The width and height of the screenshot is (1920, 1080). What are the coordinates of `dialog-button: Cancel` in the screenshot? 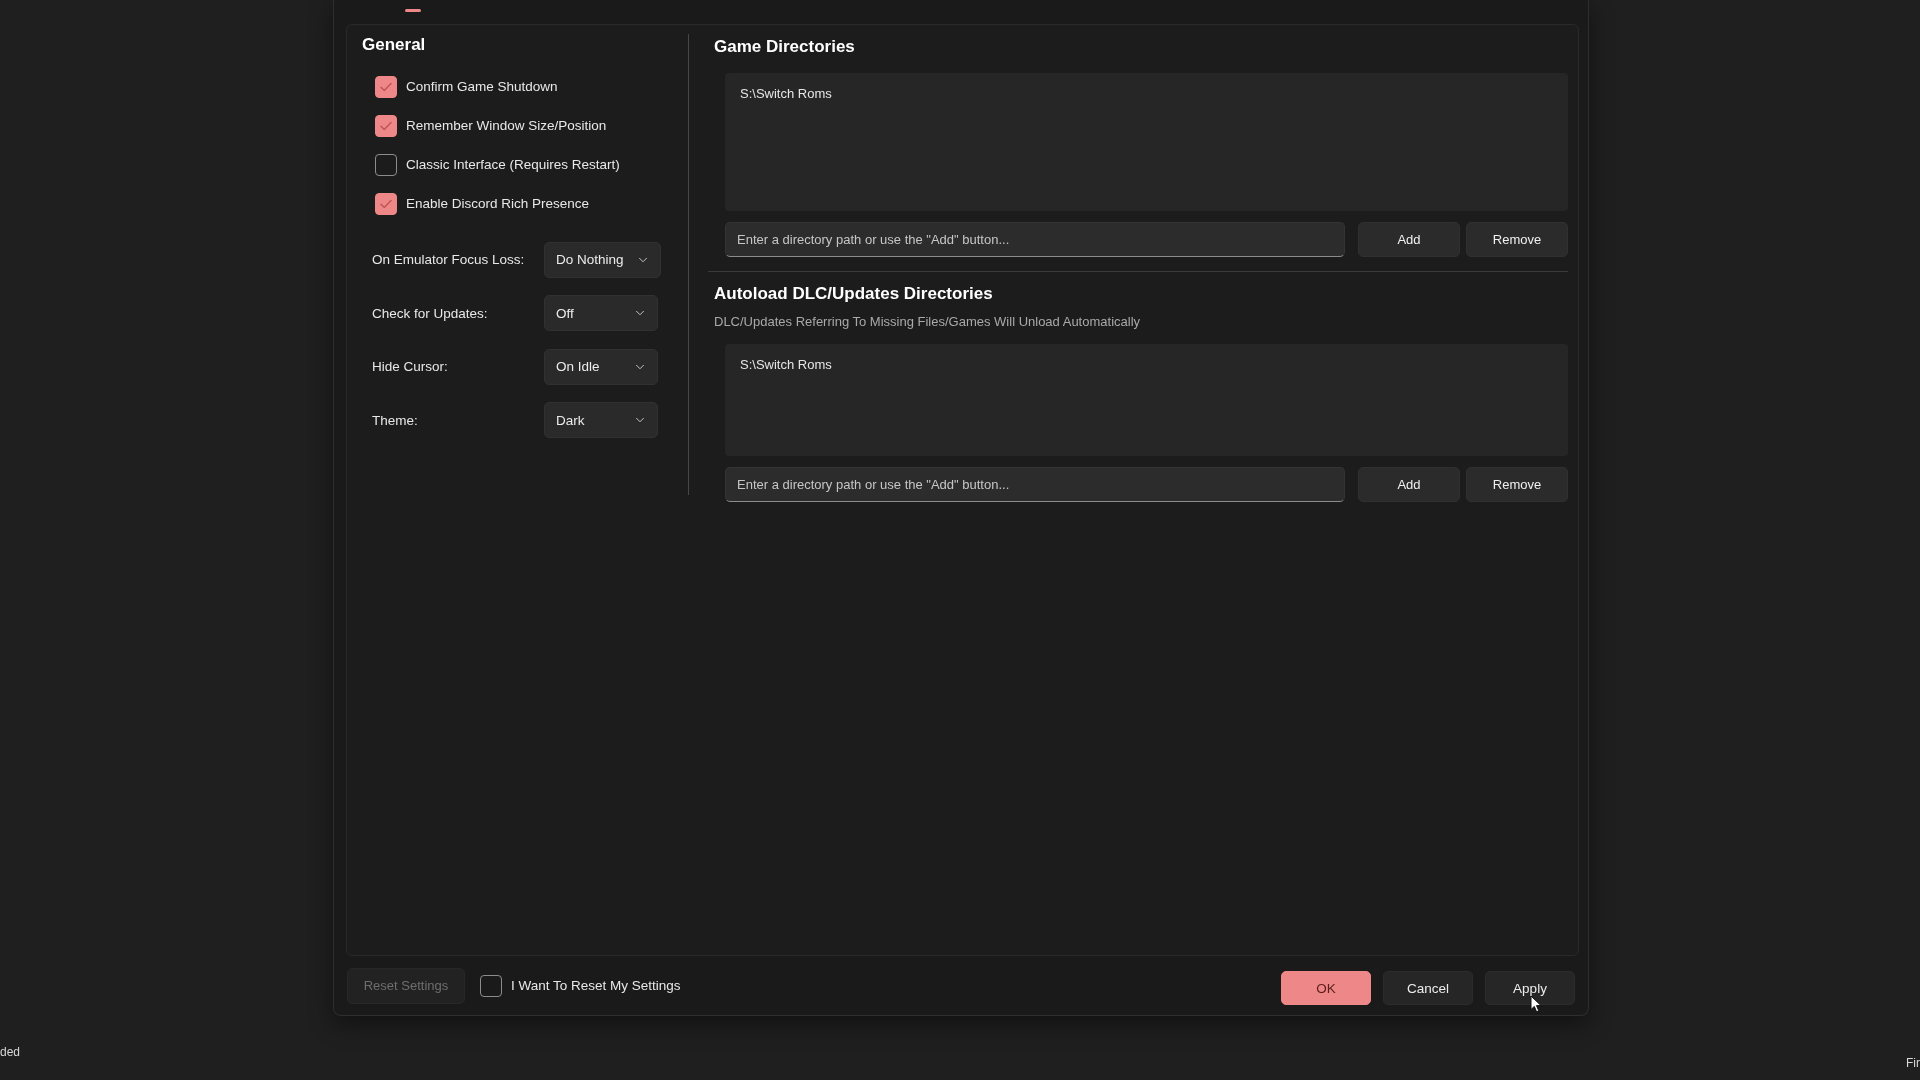 It's located at (1428, 988).